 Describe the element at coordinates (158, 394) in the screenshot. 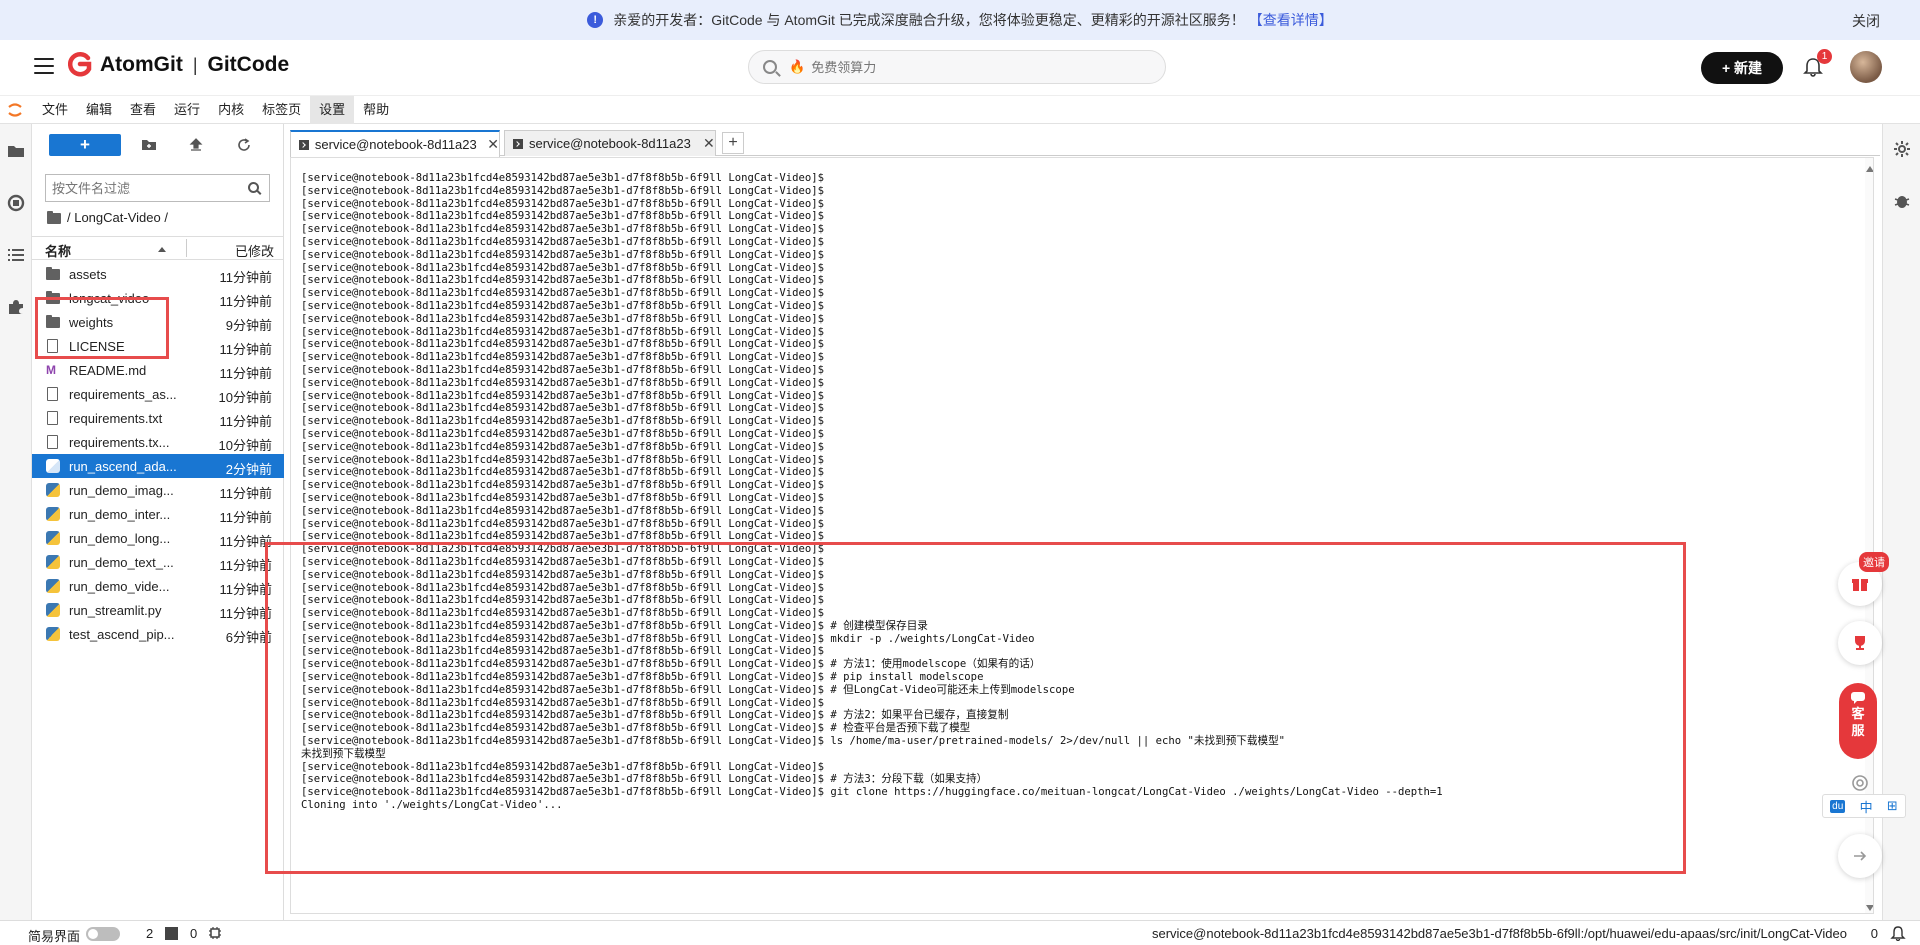

I see `file-row: requirements_as... 10分钟前` at that location.